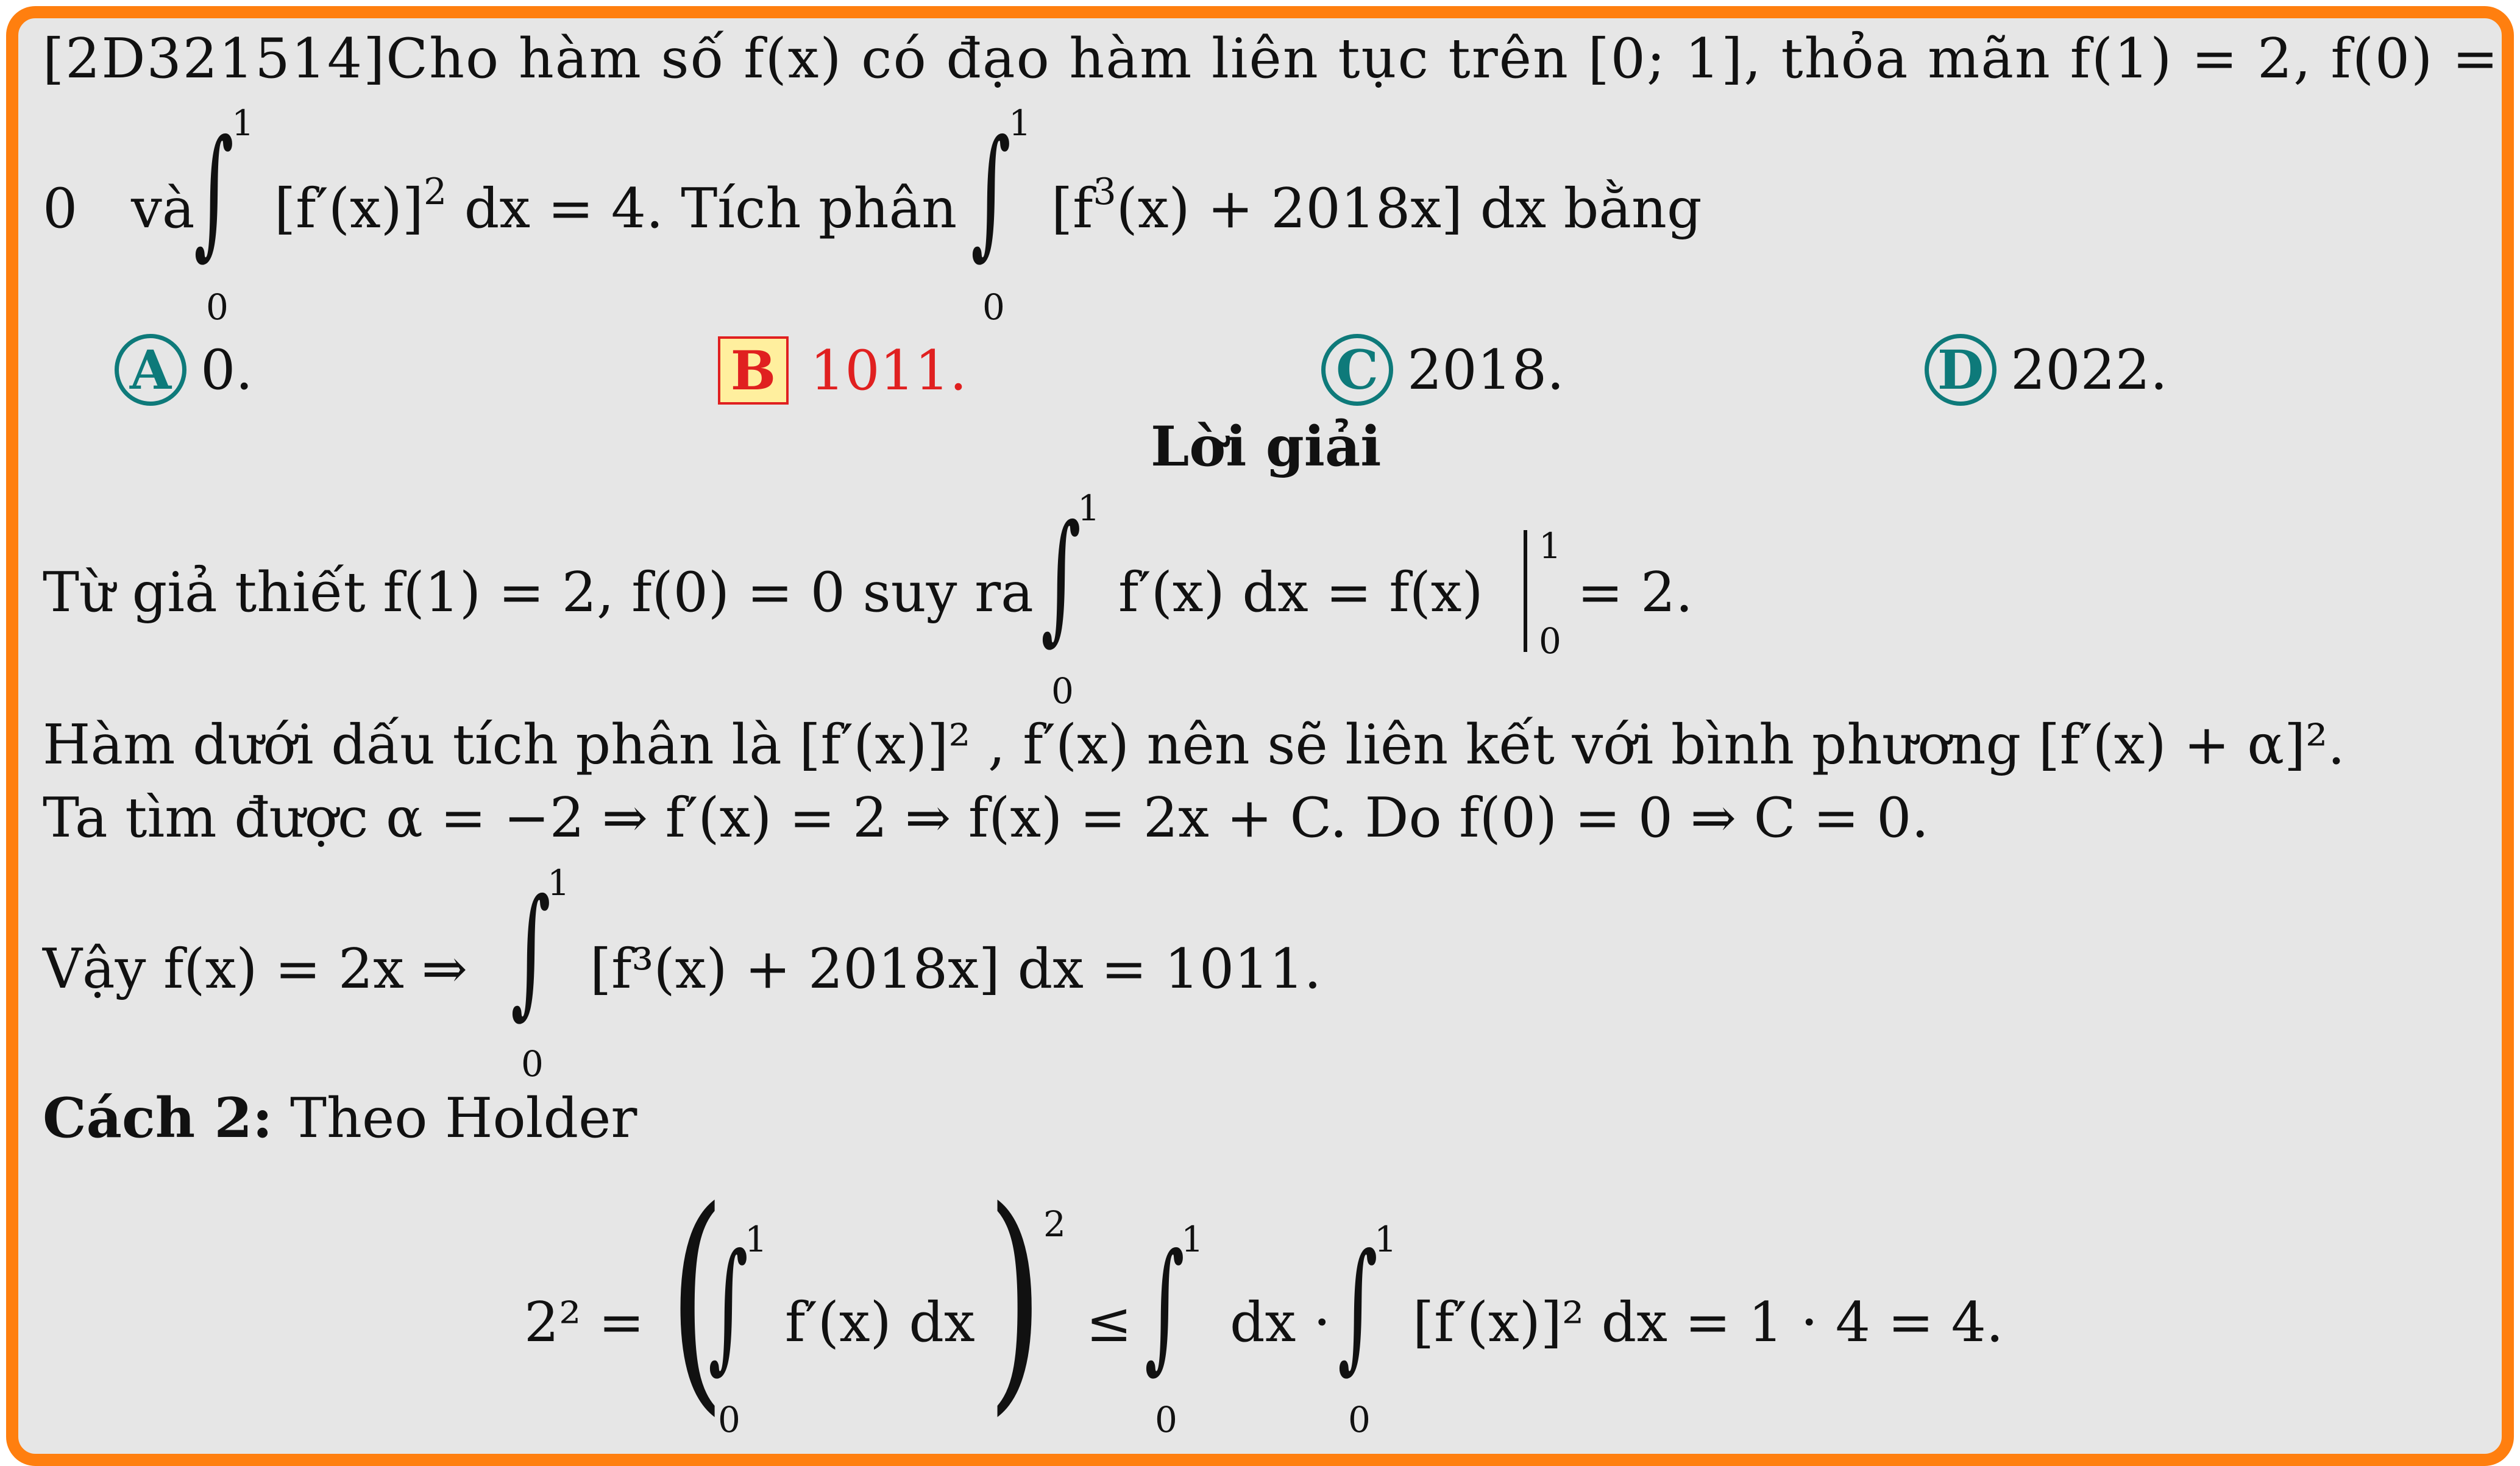  I want to click on holder-last: [f′(x)]² dx = 1 · 4 = 4., so click(1709, 1322).